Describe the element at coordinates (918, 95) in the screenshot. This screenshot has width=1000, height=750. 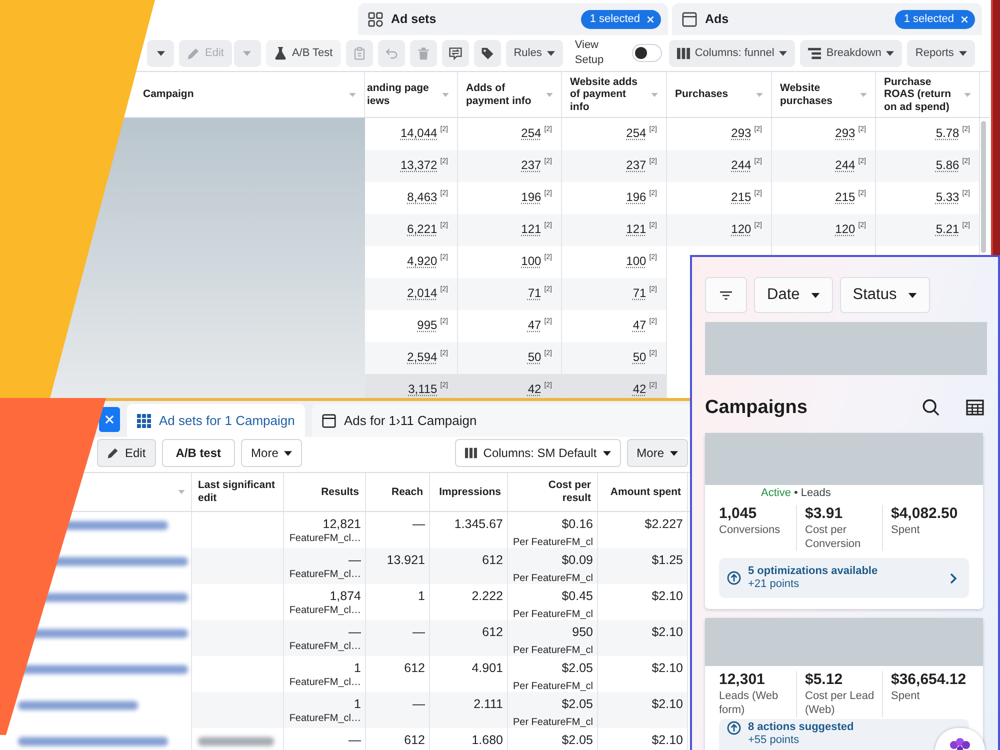
I see `column-header: Purchase ROAS (return on ad spend)` at that location.